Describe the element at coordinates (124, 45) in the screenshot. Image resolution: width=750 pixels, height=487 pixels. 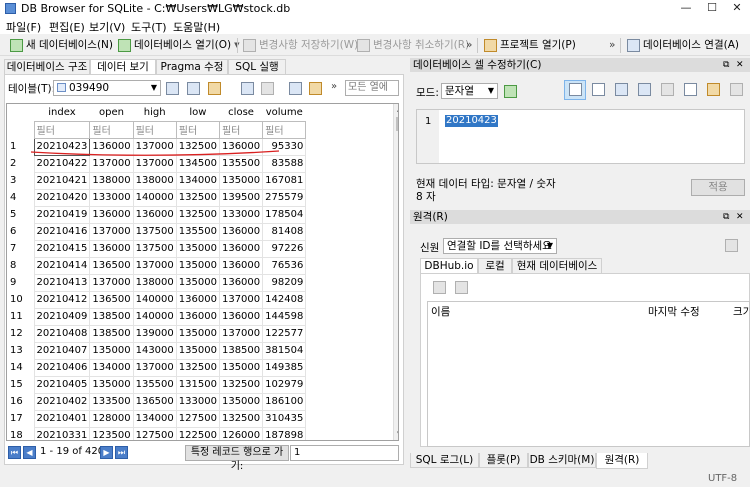
I see `open-database-icon` at that location.